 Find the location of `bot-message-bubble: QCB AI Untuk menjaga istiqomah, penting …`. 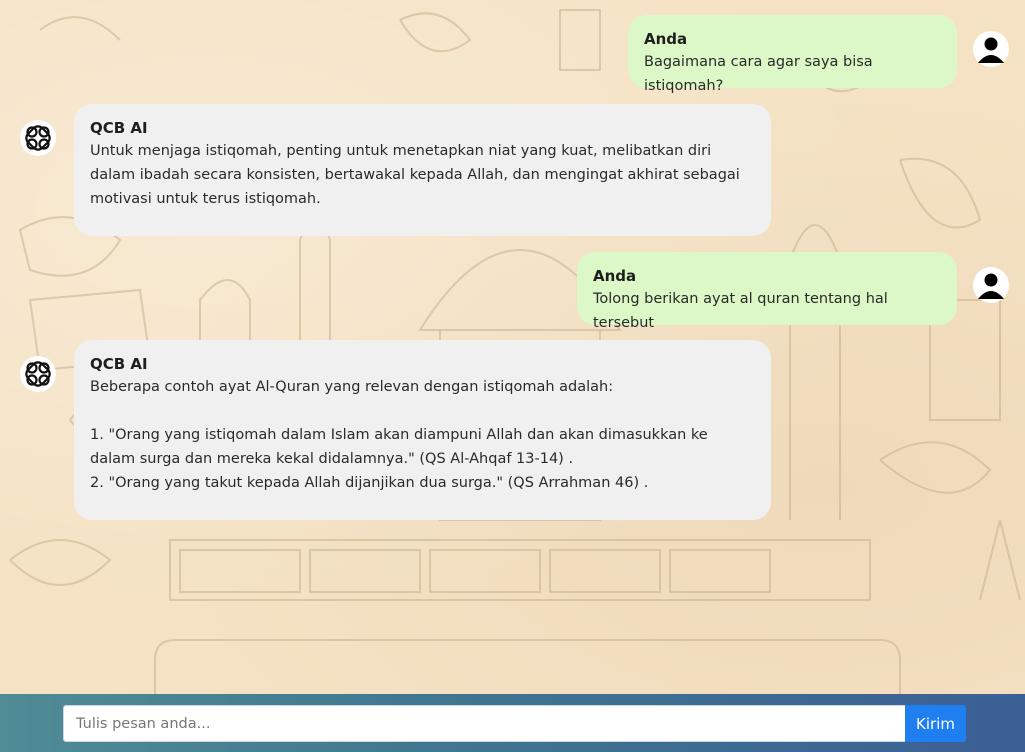

bot-message-bubble: QCB AI Untuk menjaga istiqomah, penting … is located at coordinates (422, 170).